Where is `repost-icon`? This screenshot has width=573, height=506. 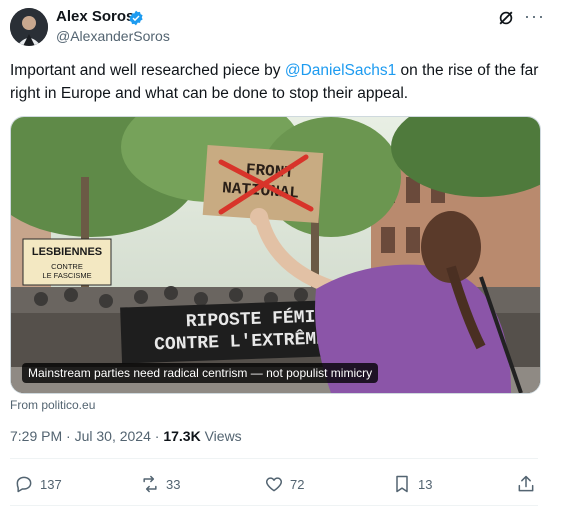 repost-icon is located at coordinates (150, 484).